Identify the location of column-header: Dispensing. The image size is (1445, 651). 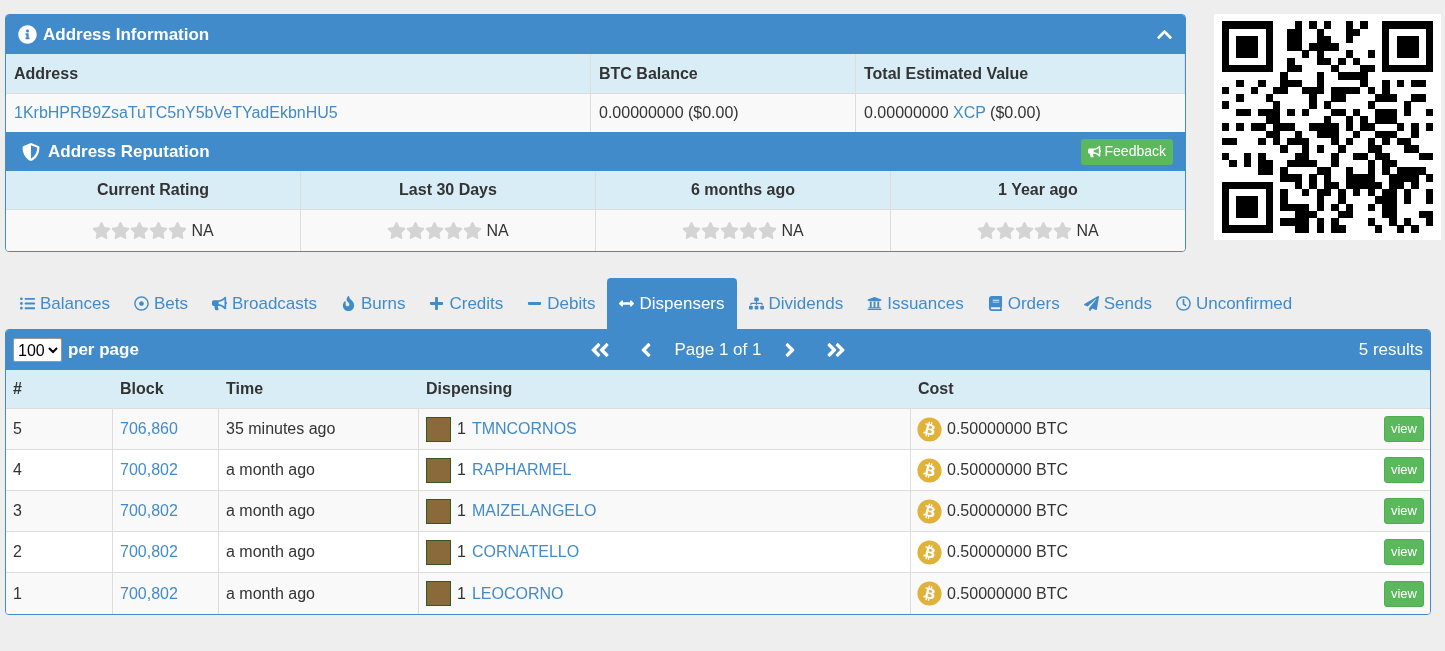
(469, 389).